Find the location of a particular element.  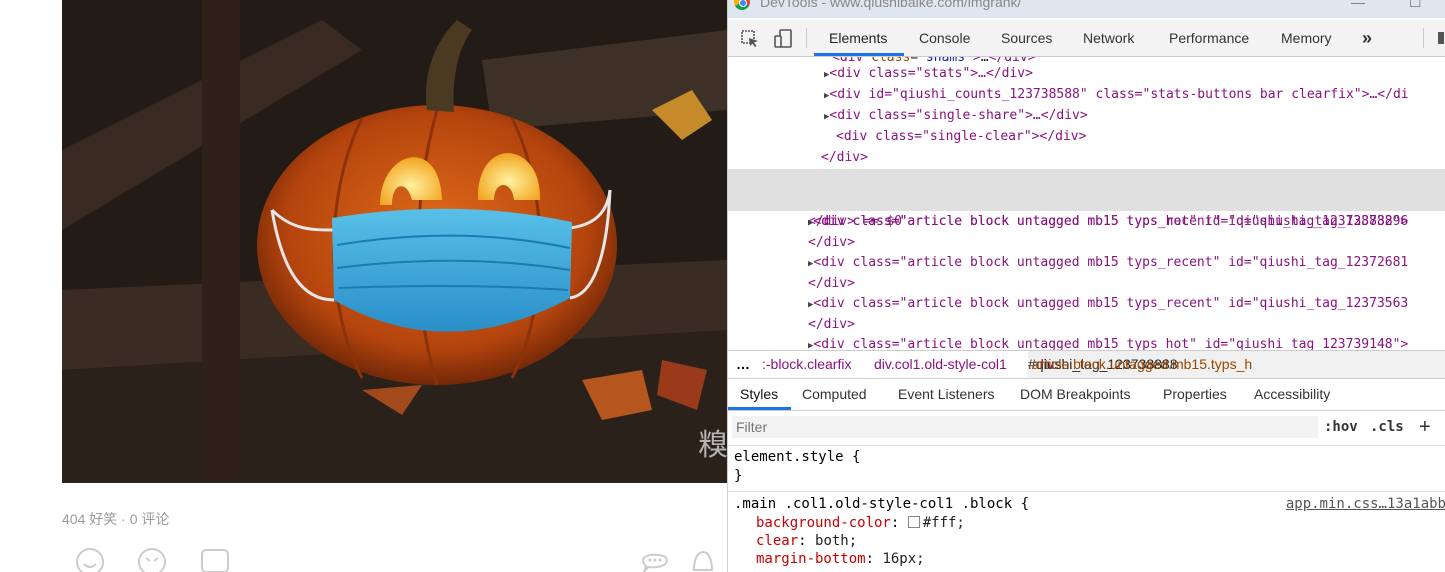

device-toggle-icon is located at coordinates (783, 39).